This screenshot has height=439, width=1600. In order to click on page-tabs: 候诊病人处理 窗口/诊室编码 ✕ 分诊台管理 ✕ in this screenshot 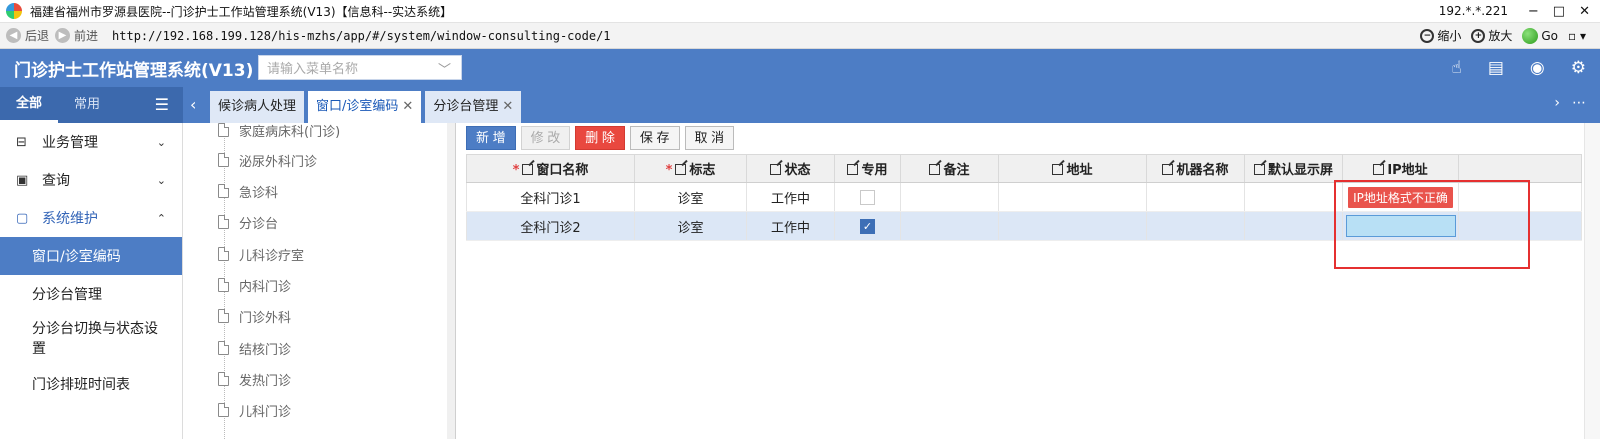, I will do `click(366, 107)`.